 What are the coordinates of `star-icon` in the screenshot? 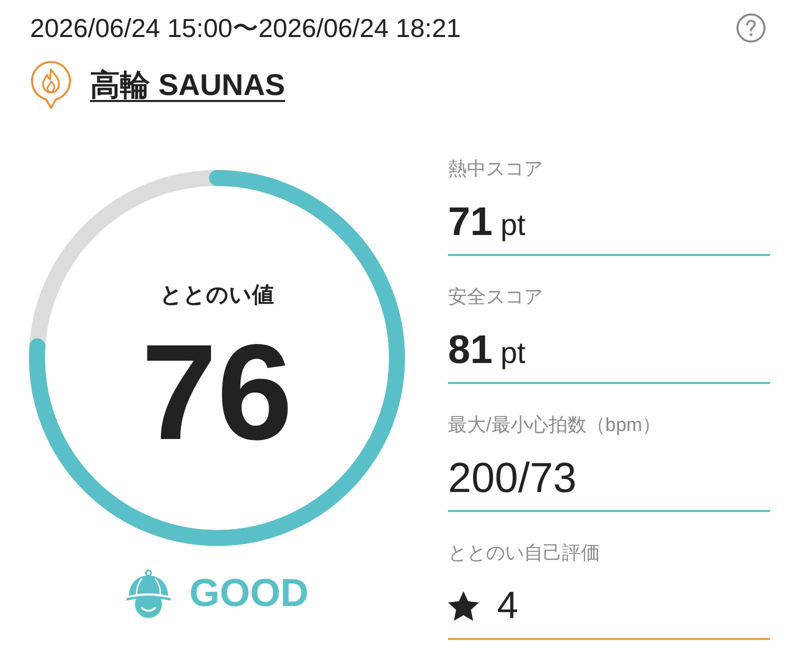 It's located at (463, 606).